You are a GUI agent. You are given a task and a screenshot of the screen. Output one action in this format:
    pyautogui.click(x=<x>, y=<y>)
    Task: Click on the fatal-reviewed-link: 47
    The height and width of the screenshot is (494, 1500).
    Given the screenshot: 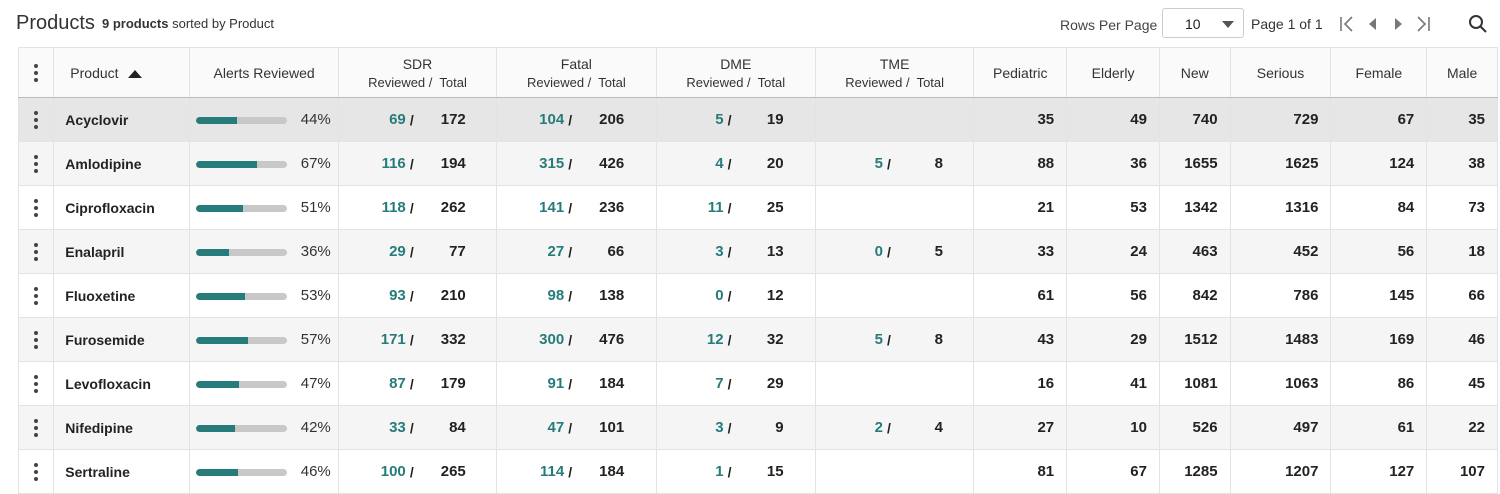 What is the action you would take?
    pyautogui.click(x=531, y=427)
    